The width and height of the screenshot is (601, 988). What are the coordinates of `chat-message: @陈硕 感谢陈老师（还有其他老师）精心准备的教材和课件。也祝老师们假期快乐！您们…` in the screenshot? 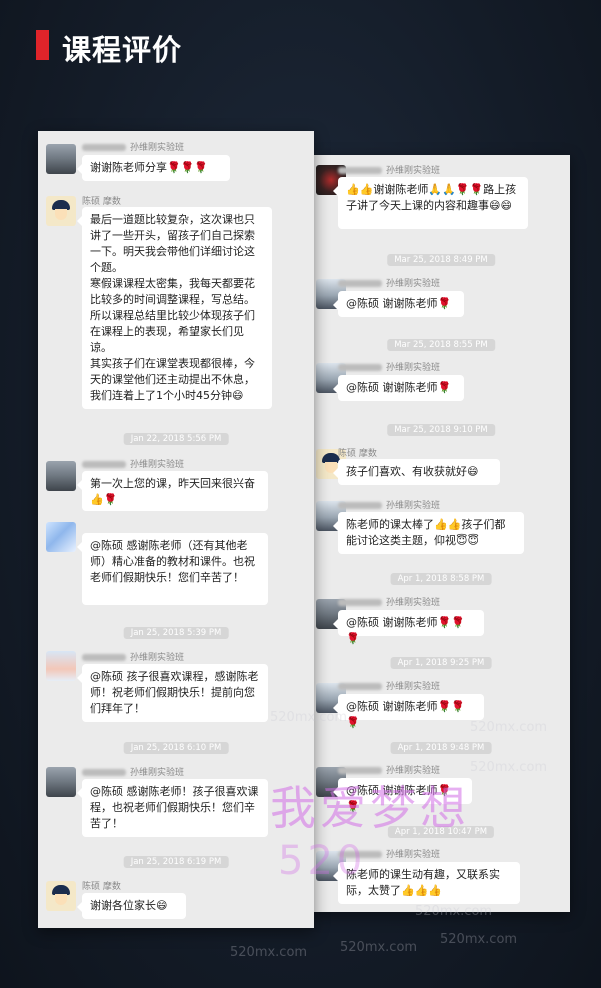 It's located at (176, 566).